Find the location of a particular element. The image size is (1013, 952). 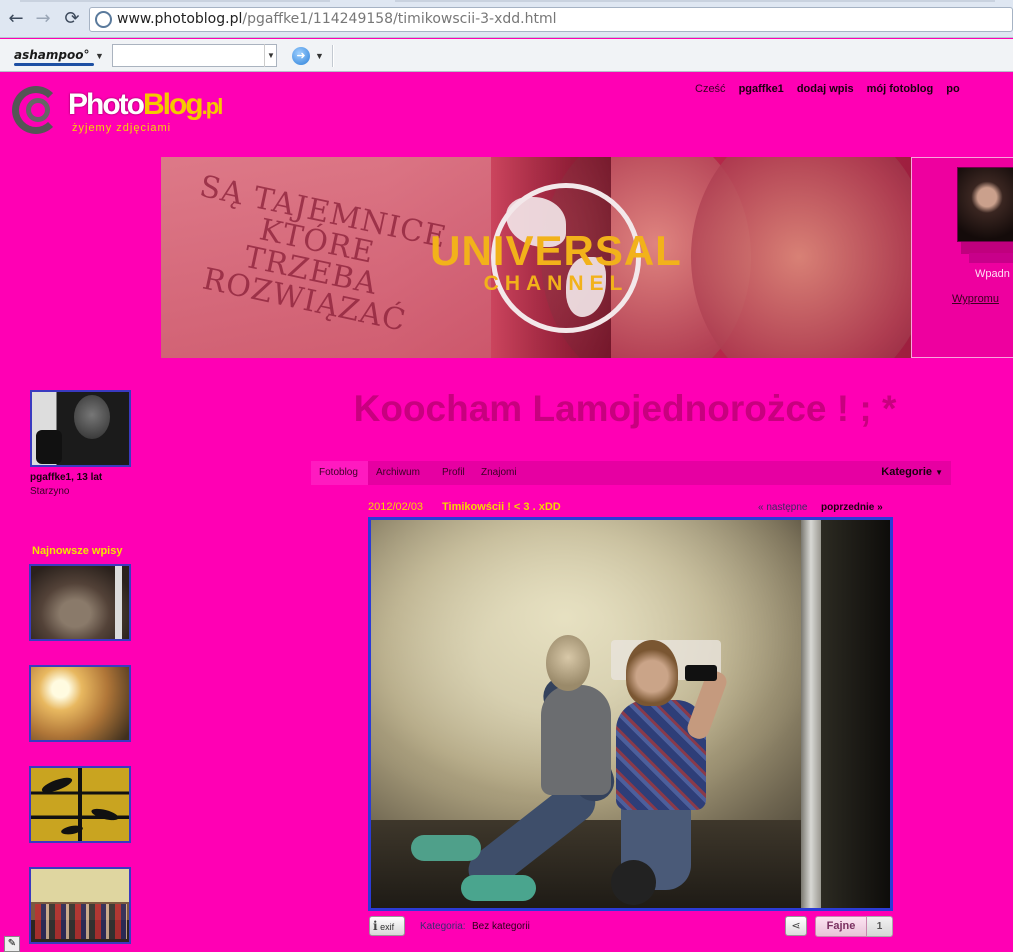

url-host: www.photoblog.pl is located at coordinates (180, 19).